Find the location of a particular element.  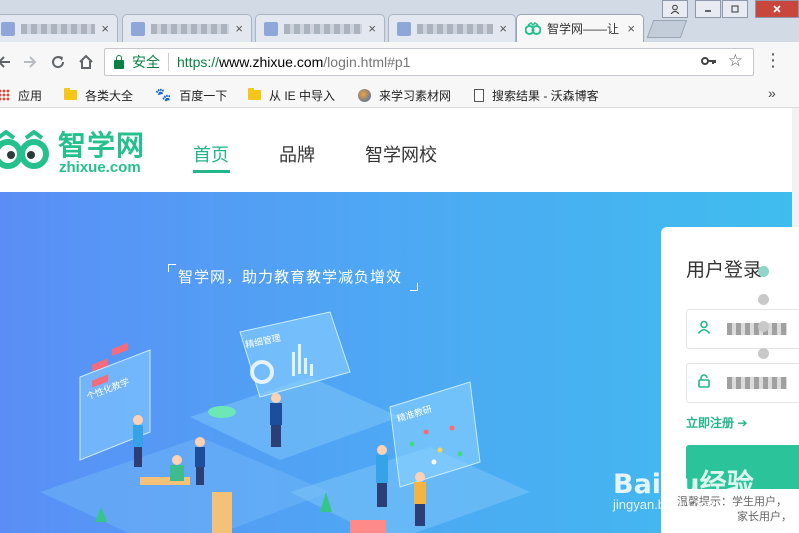

new-tab-button is located at coordinates (667, 29).